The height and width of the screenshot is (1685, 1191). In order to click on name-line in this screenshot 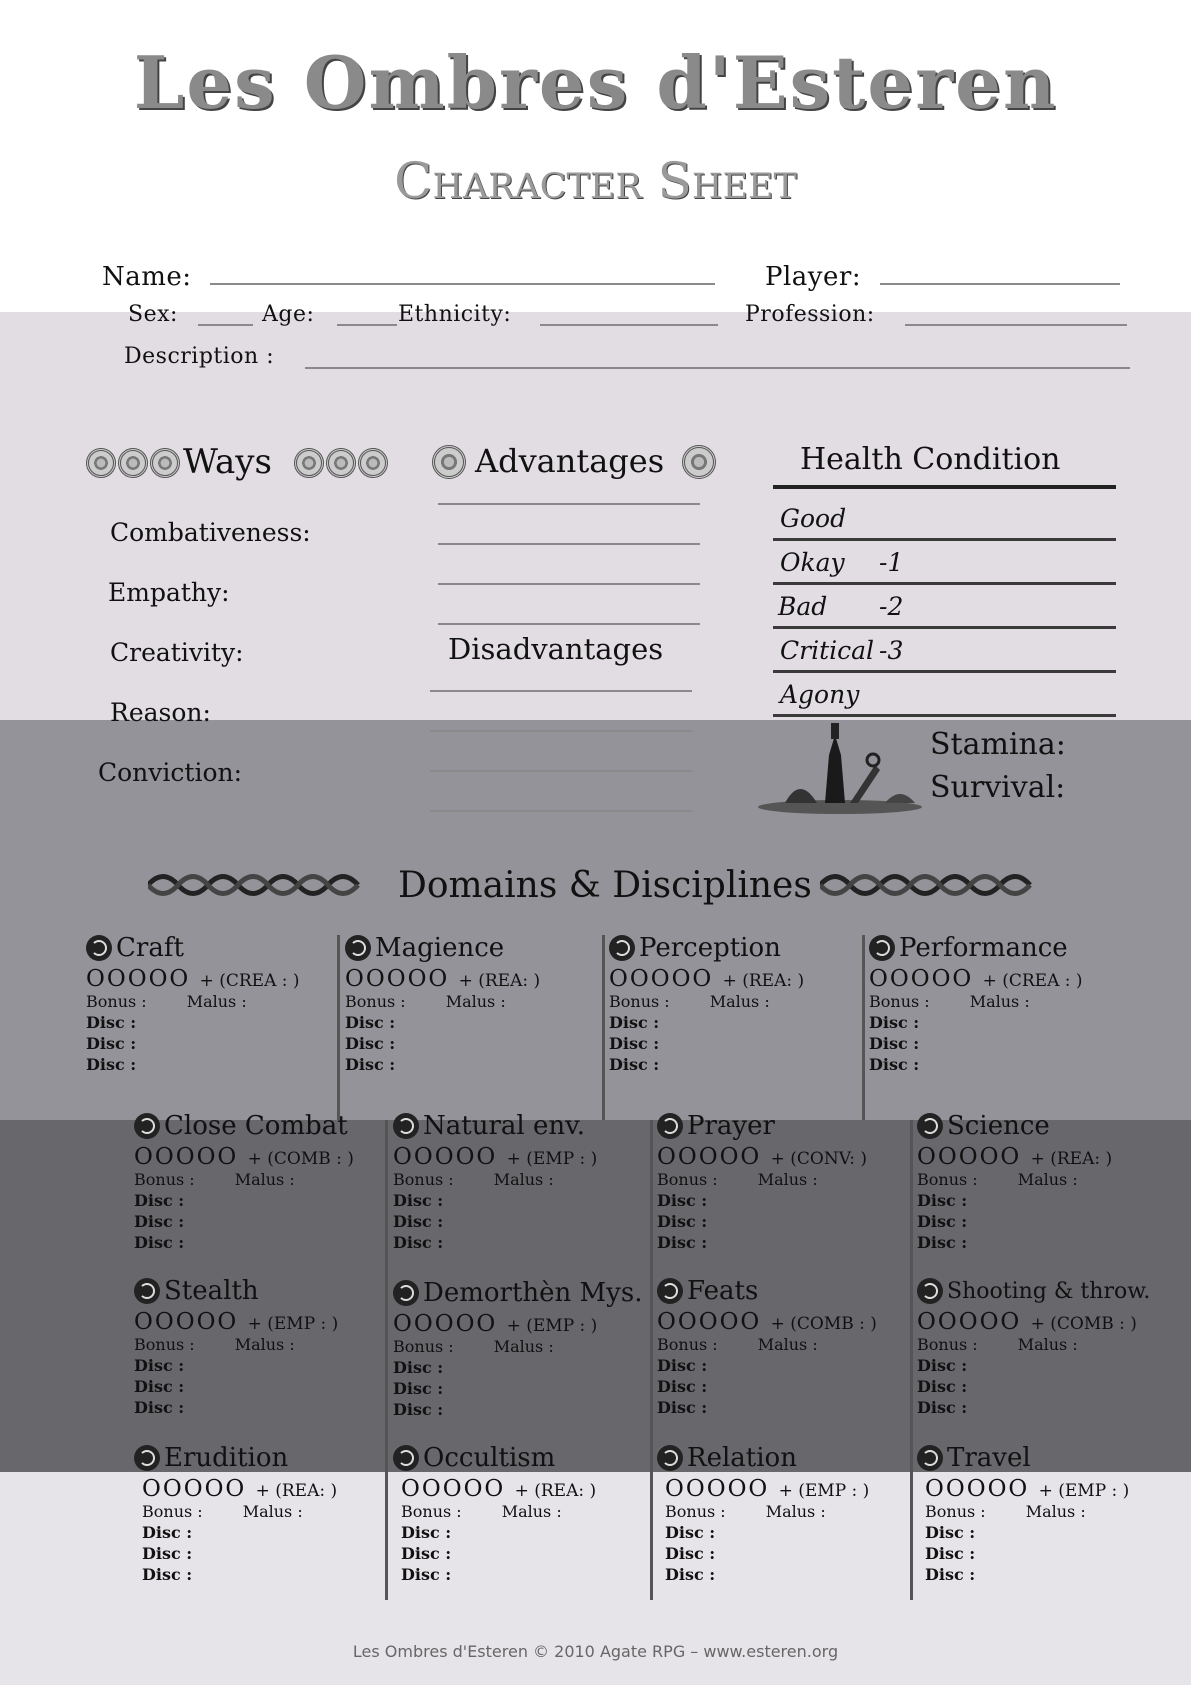, I will do `click(462, 284)`.